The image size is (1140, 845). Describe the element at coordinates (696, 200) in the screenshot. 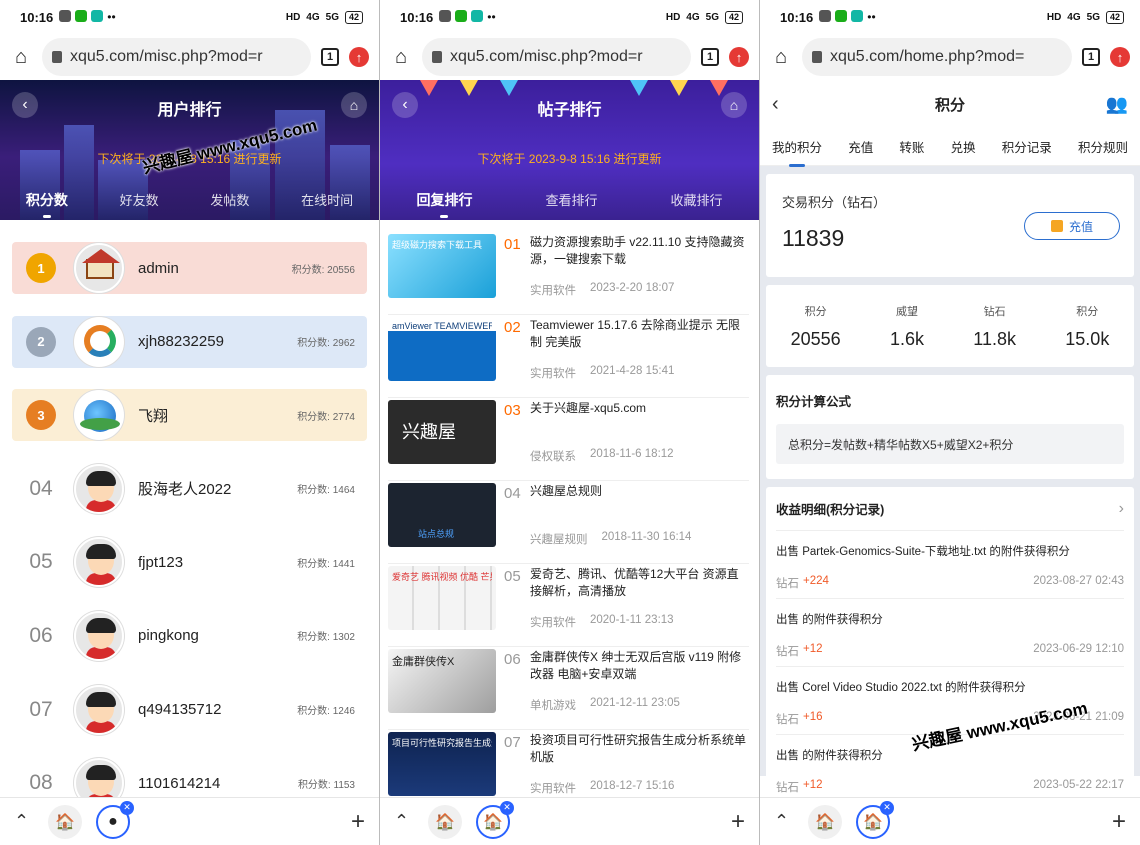

I see `tab-favorites: 收藏排行` at that location.